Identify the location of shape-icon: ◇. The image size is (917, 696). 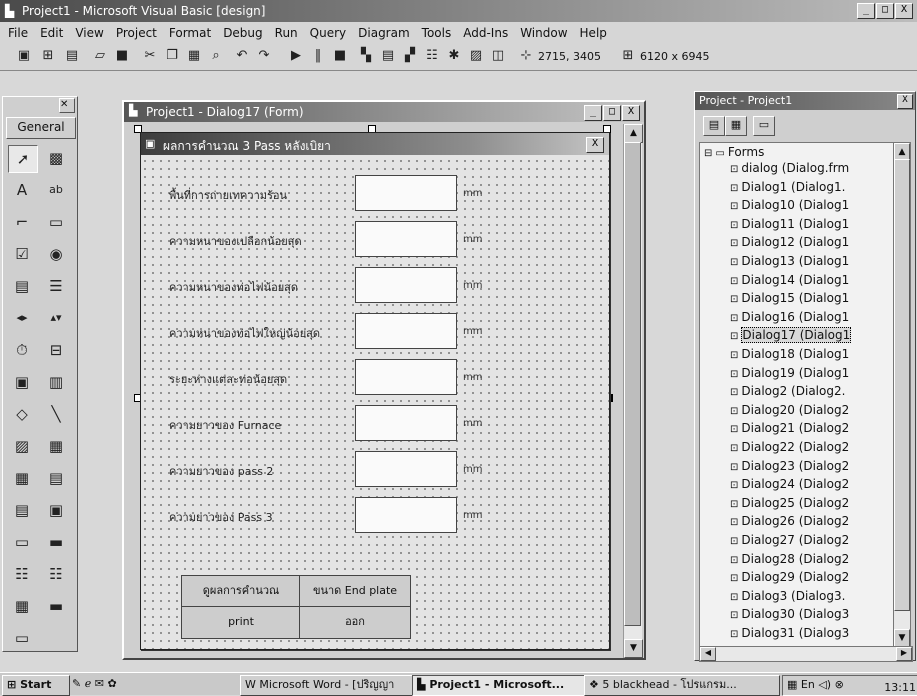
(22, 414).